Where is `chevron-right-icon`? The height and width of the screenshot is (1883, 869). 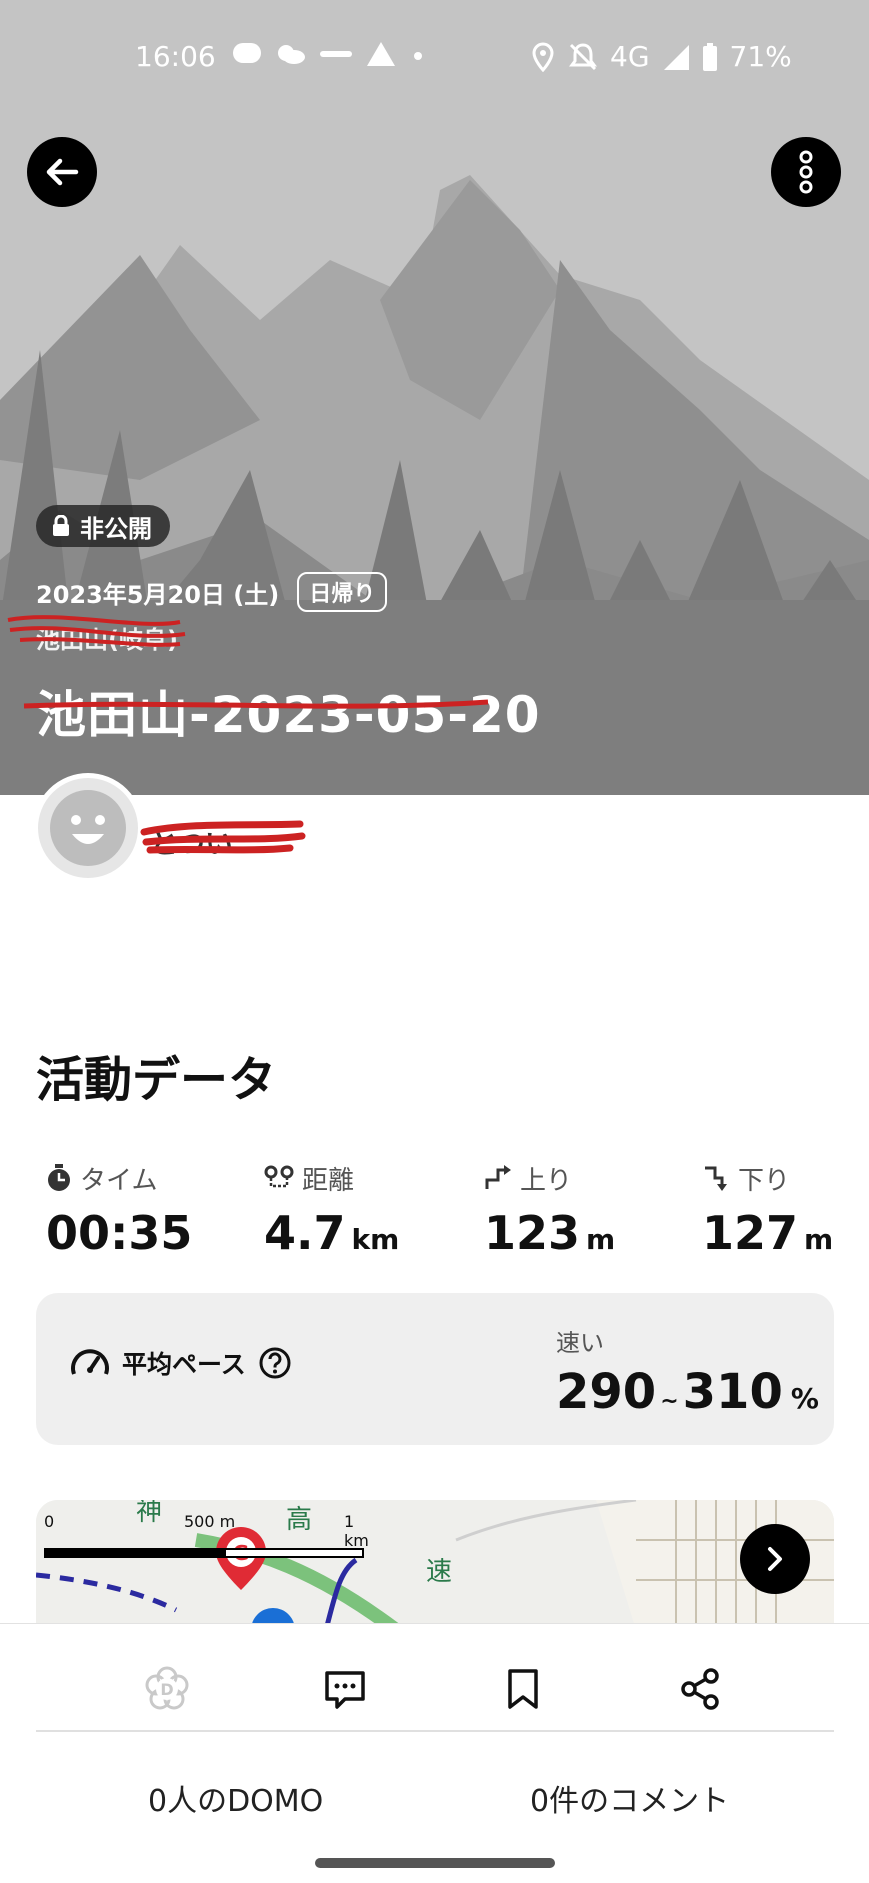
chevron-right-icon is located at coordinates (775, 1559).